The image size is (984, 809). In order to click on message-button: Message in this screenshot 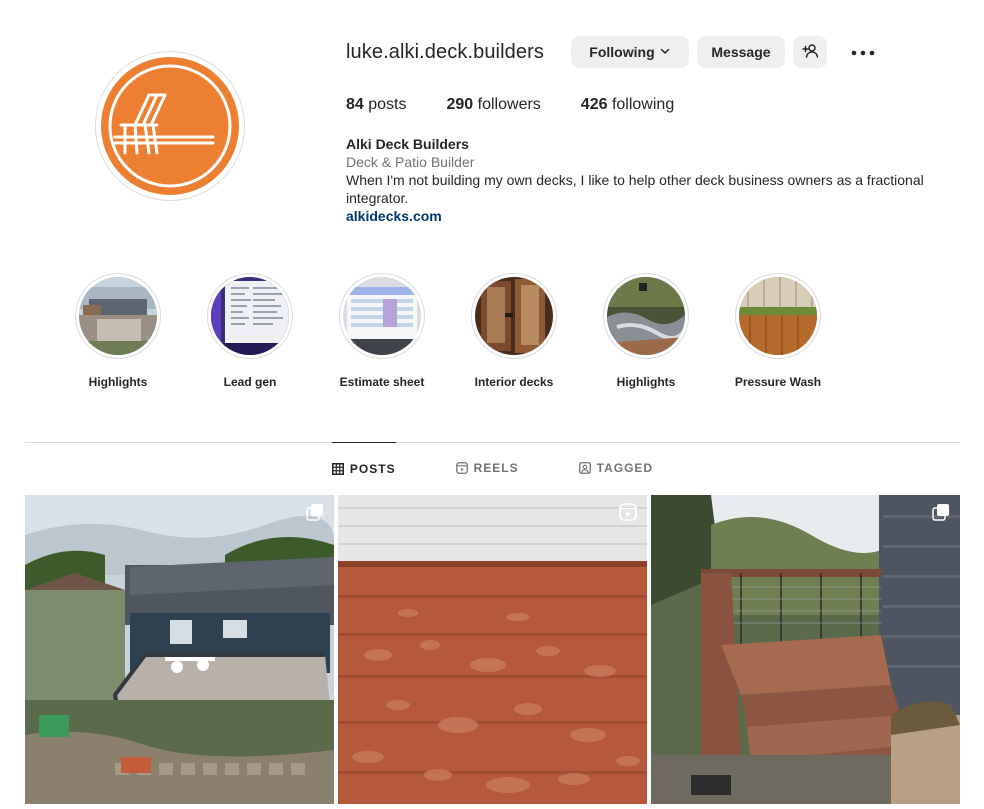, I will do `click(740, 52)`.